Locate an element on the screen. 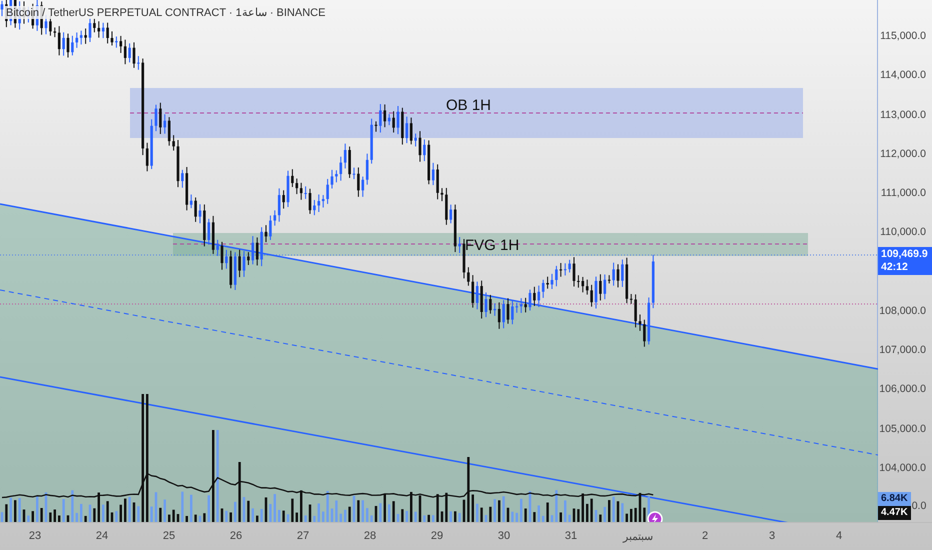  lightning-icon is located at coordinates (655, 516).